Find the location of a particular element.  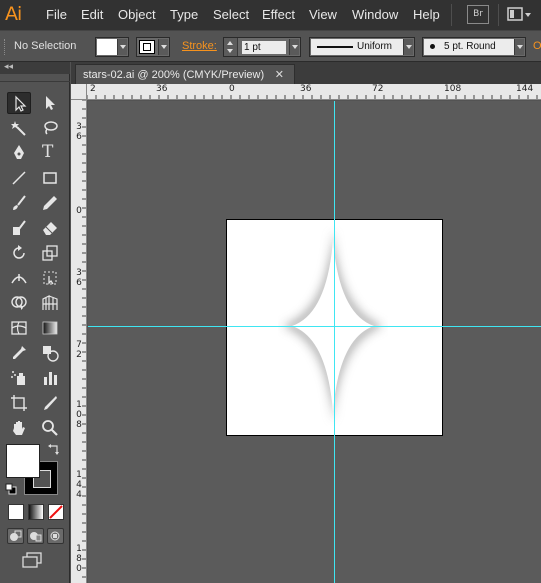

artboard-tool is located at coordinates (19, 403).